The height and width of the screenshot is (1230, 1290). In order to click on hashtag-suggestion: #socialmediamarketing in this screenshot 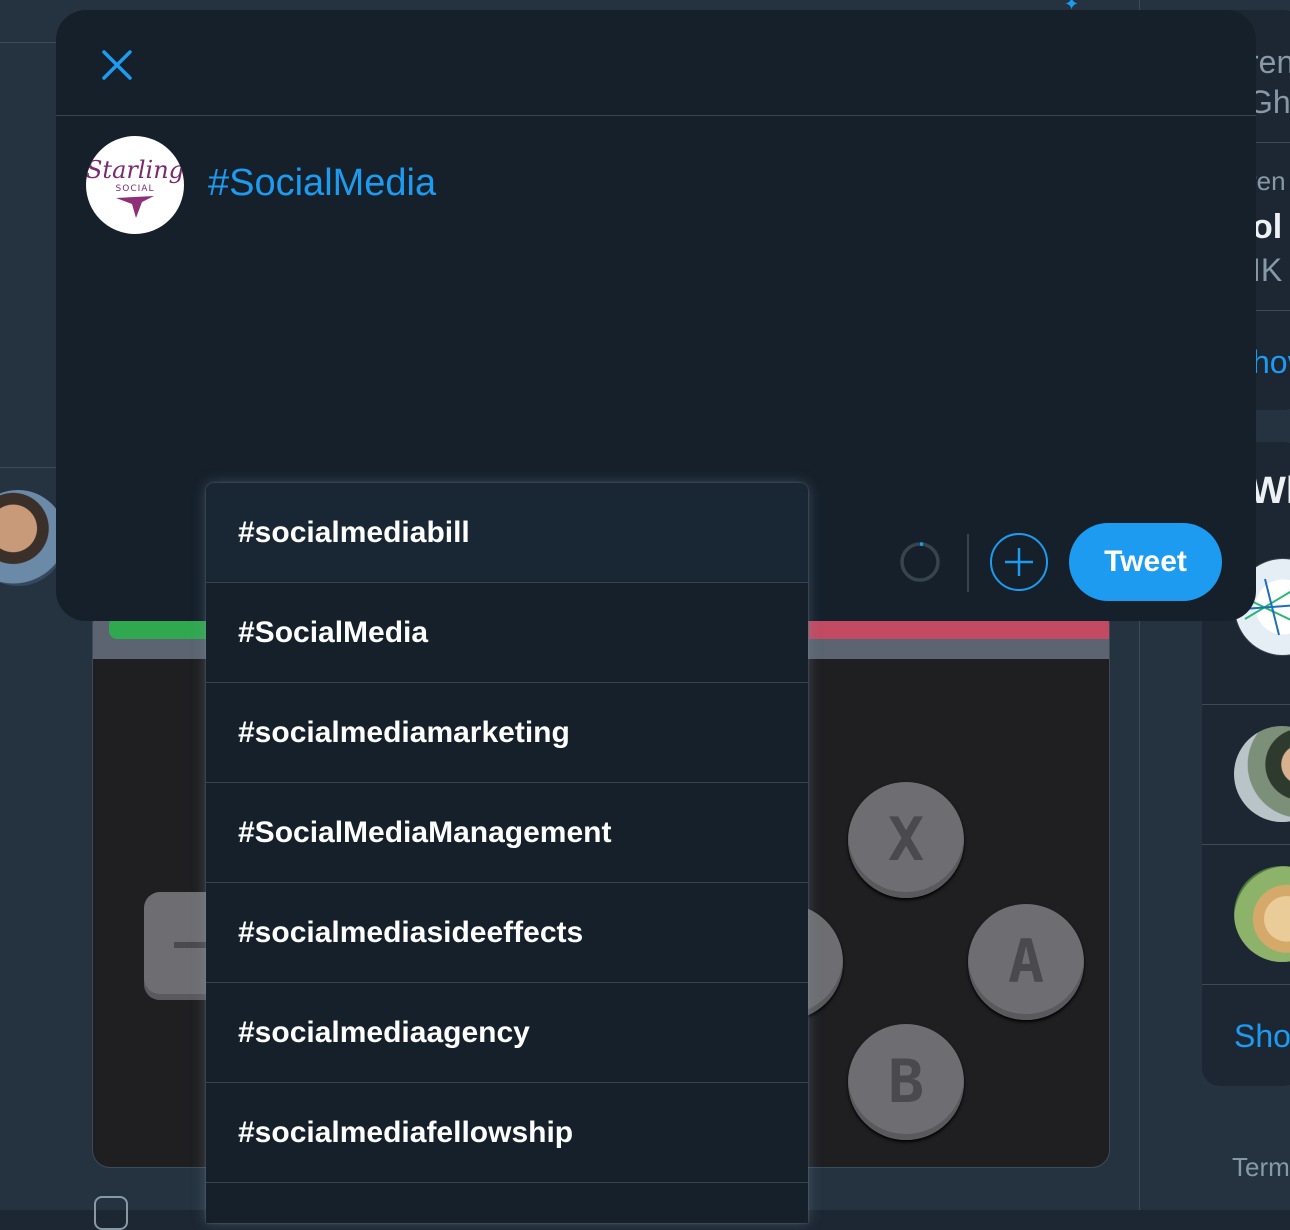, I will do `click(507, 733)`.